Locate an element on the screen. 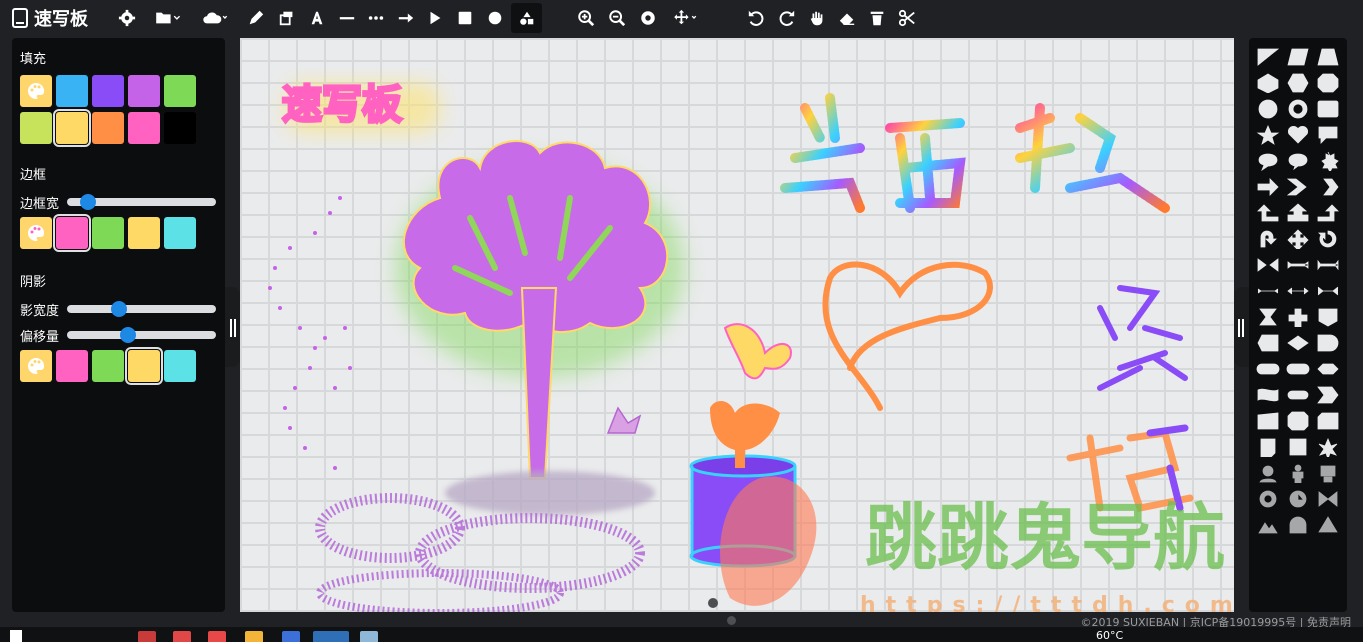 Image resolution: width=1363 pixels, height=642 pixels. shadow-blur-slider is located at coordinates (141, 309).